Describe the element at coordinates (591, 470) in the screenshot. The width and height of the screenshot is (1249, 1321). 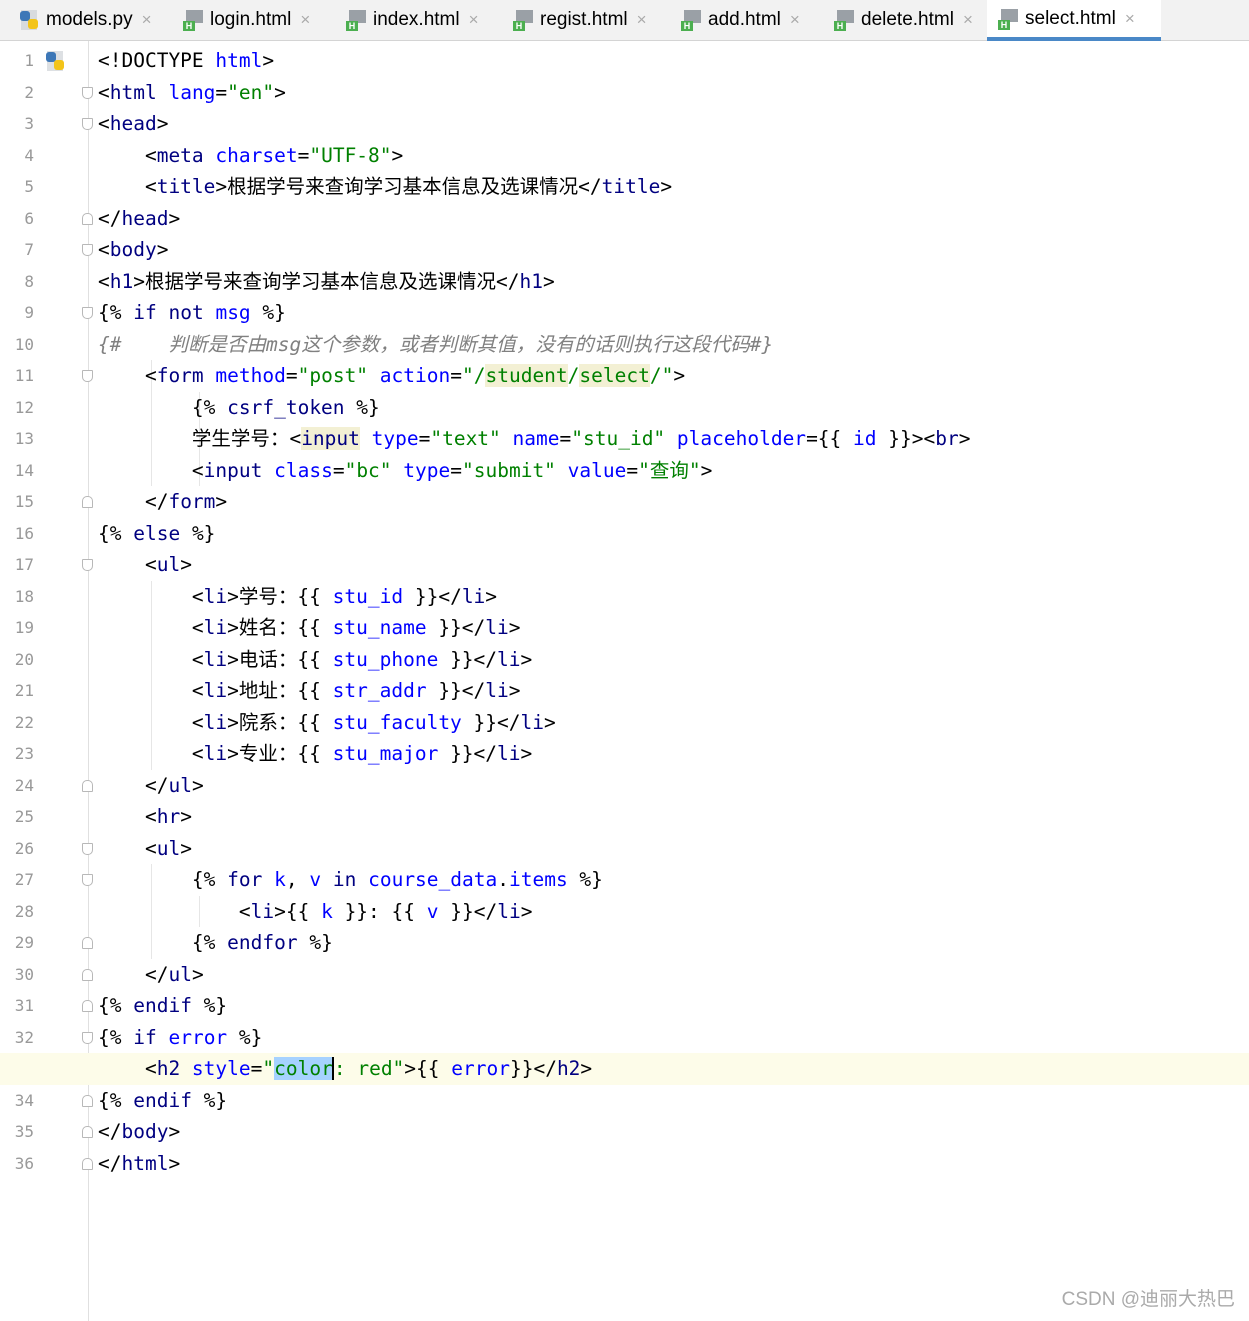
I see `code-token: value` at that location.